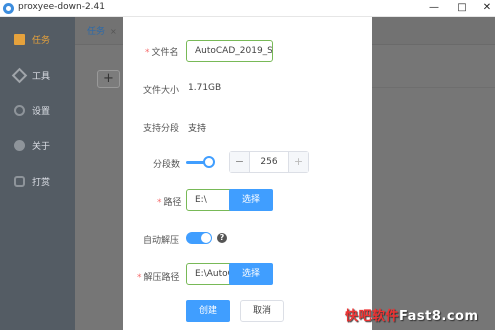  I want to click on sidebar-item-label: 工具, so click(41, 77).